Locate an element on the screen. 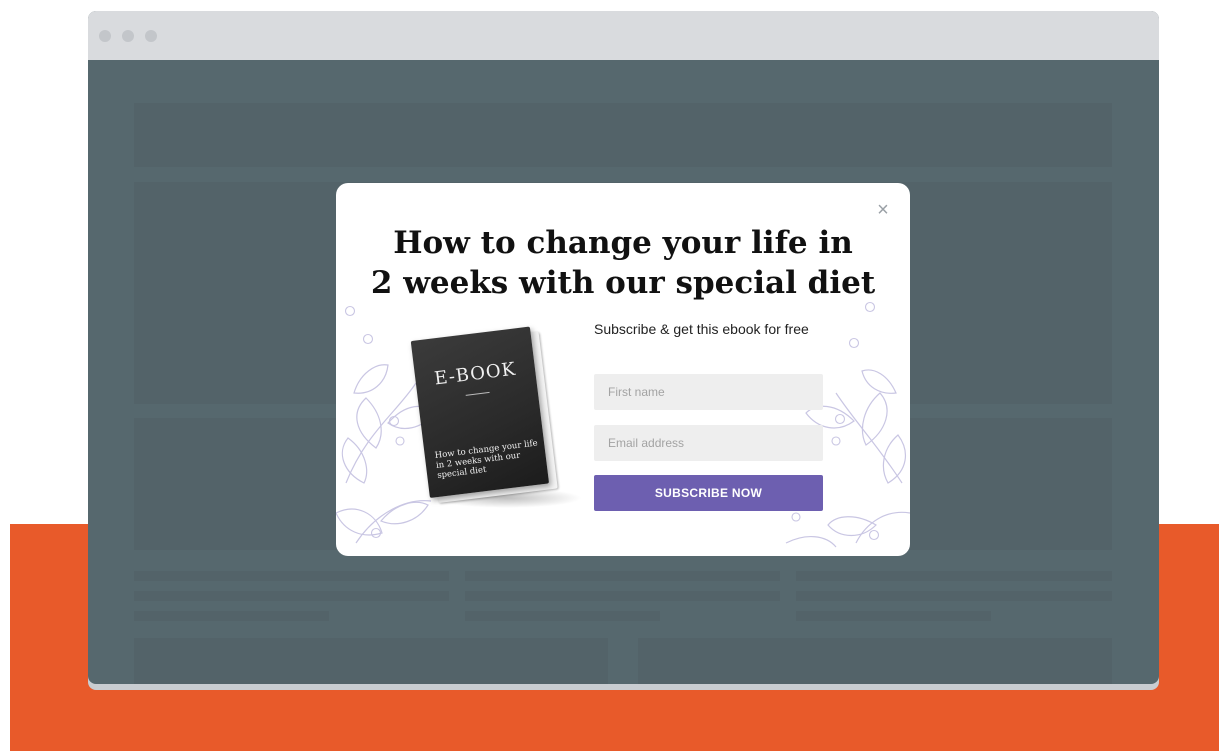 The image size is (1219, 751). first-name-field is located at coordinates (708, 392).